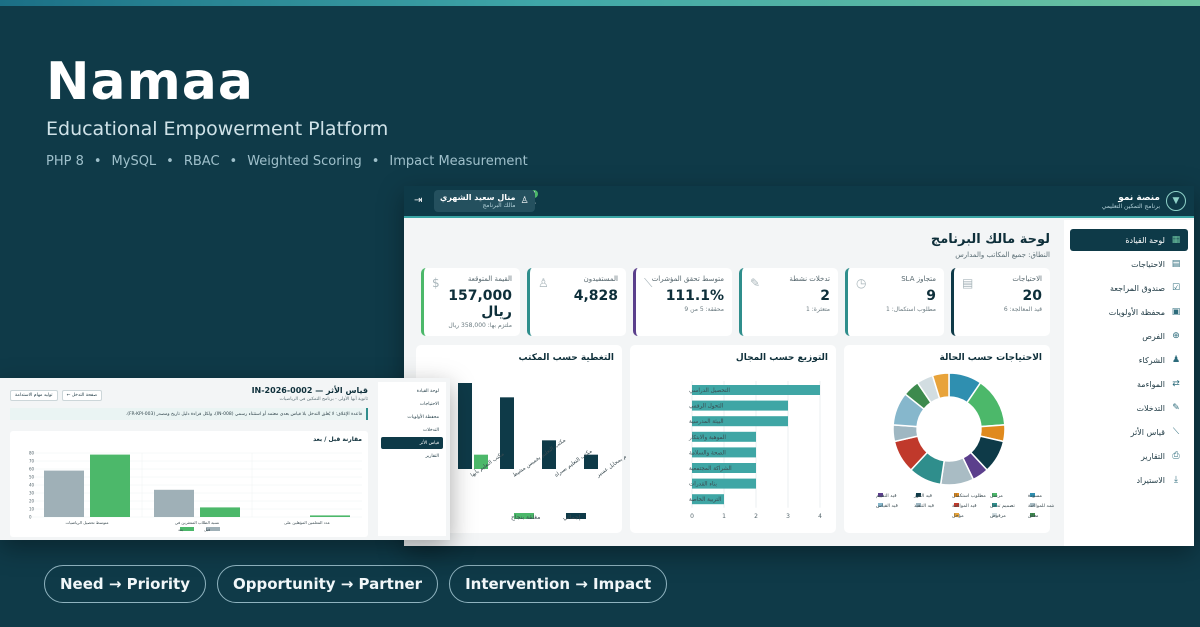  Describe the element at coordinates (1150, 408) in the screenshot. I see `sidebar-item-label: التدخلات` at that location.